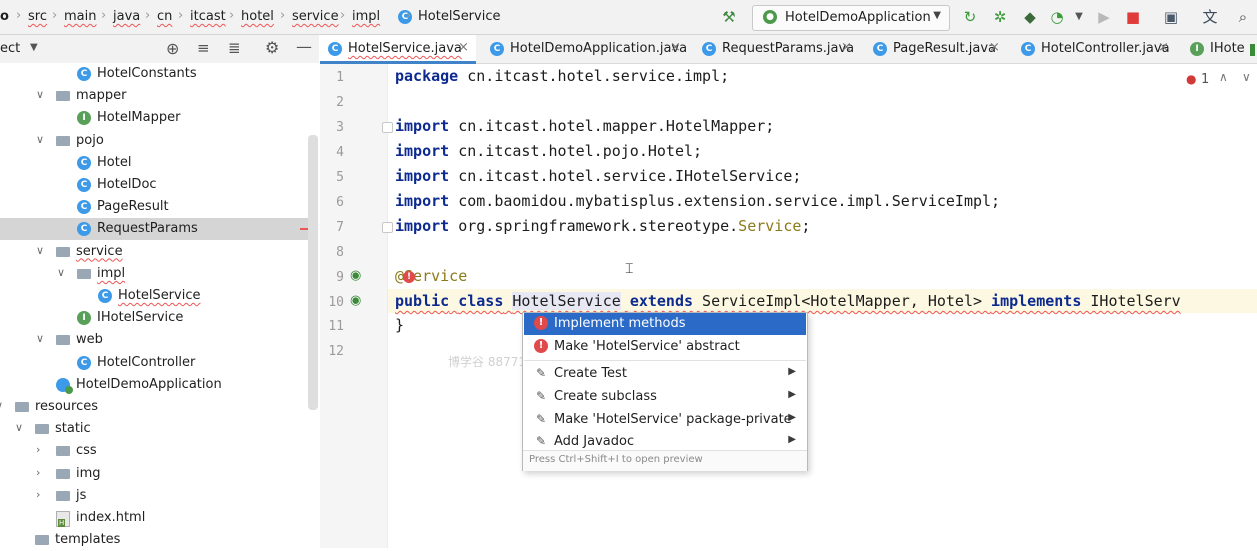  What do you see at coordinates (154, 496) in the screenshot?
I see `tree-item: › js` at bounding box center [154, 496].